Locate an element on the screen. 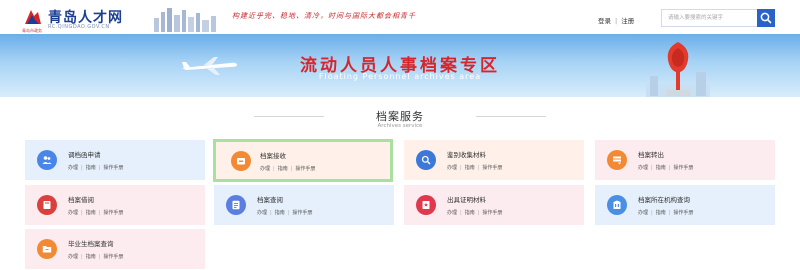 Image resolution: width=800 pixels, height=270 pixels. service-name: 档案借阅 is located at coordinates (81, 200).